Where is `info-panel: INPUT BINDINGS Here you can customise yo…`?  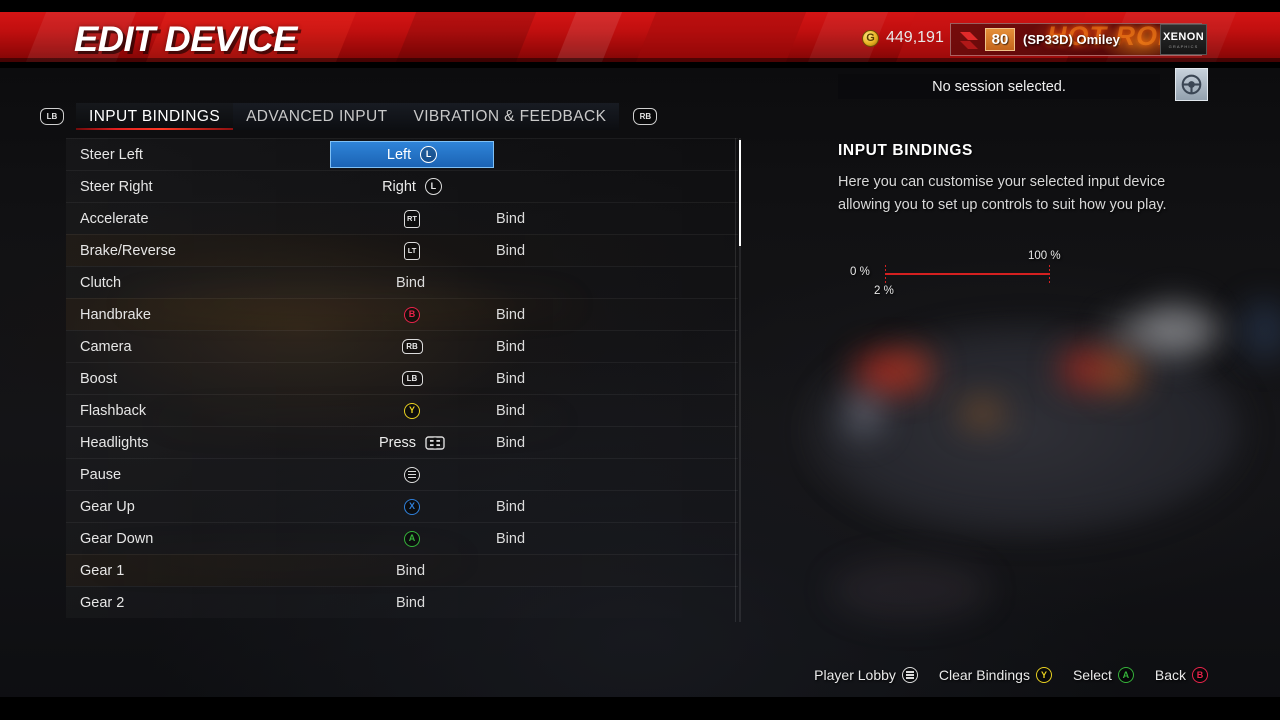 info-panel: INPUT BINDINGS Here you can customise yo… is located at coordinates (1038, 179).